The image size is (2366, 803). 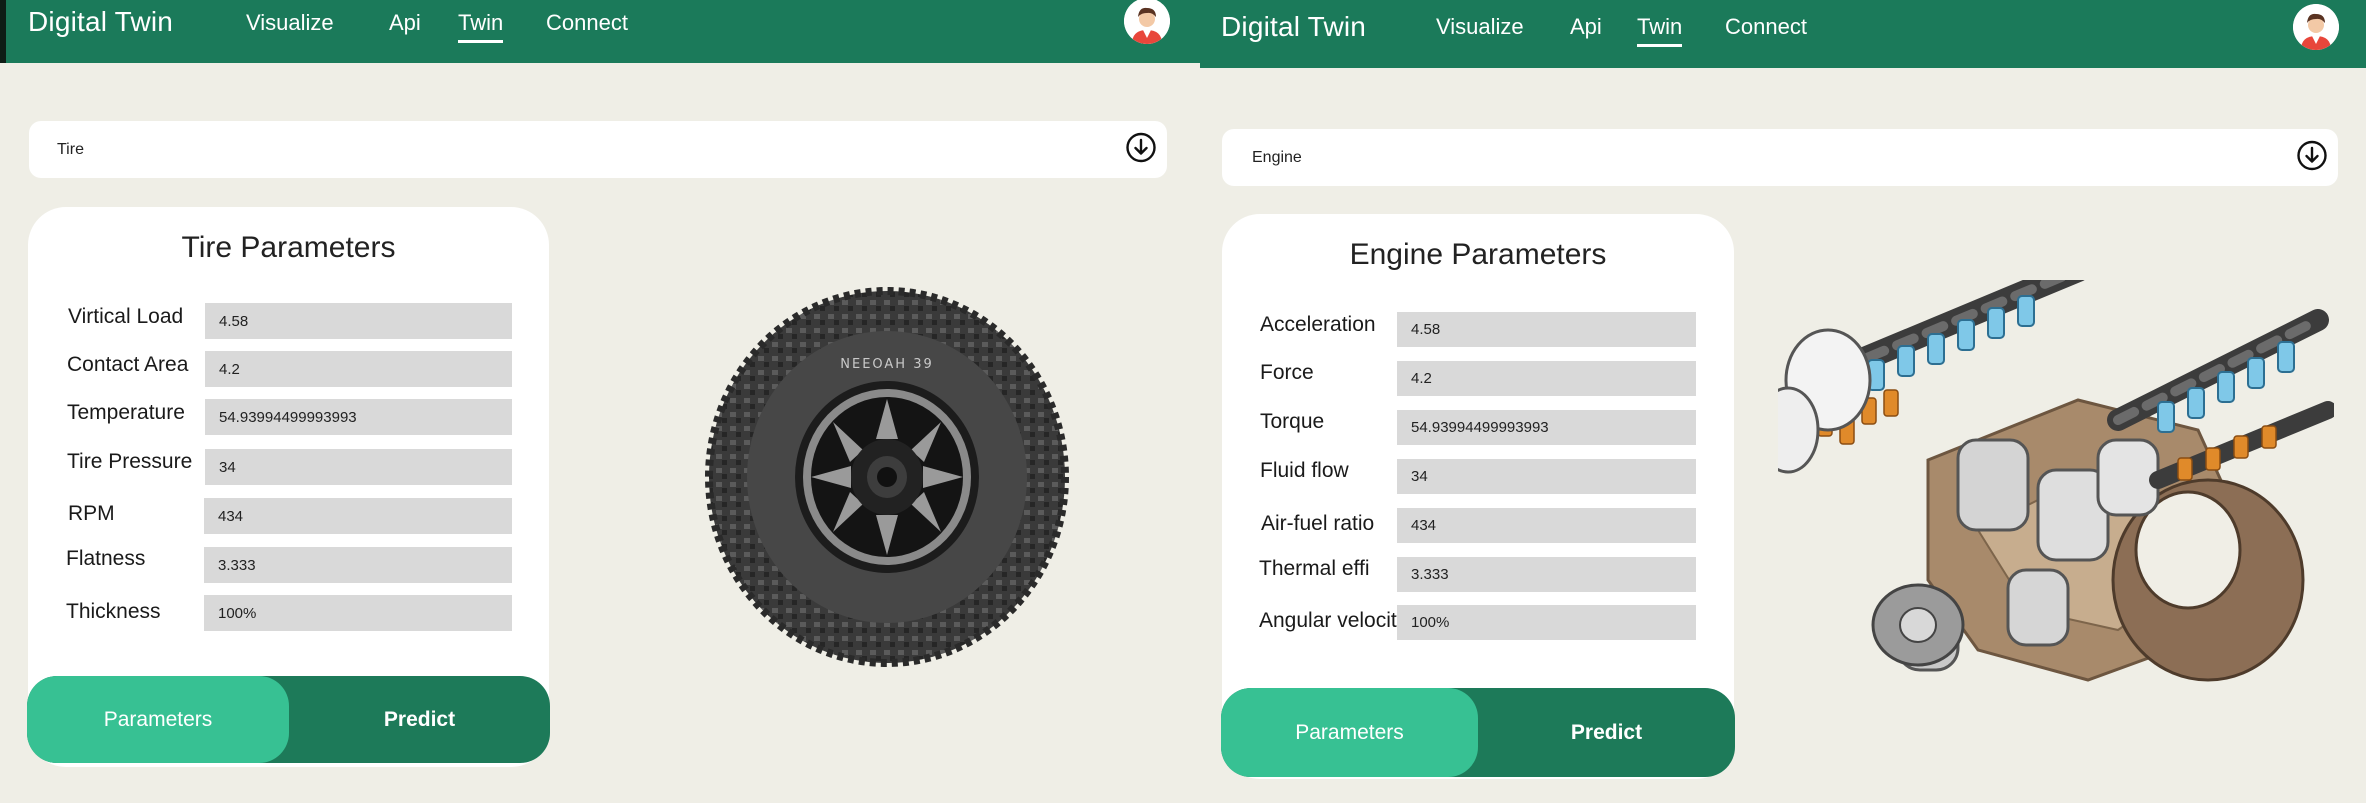 What do you see at coordinates (1314, 568) in the screenshot?
I see `param-label: Thermal effi` at bounding box center [1314, 568].